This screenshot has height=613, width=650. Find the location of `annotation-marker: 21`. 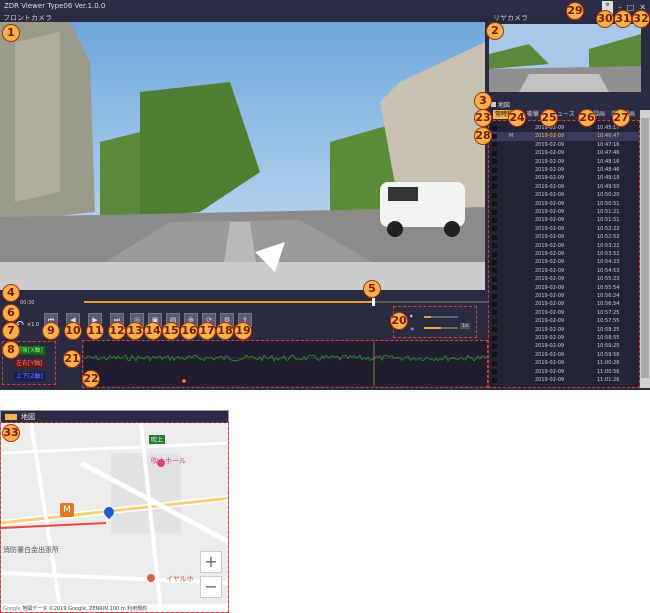

annotation-marker: 21 is located at coordinates (72, 359).